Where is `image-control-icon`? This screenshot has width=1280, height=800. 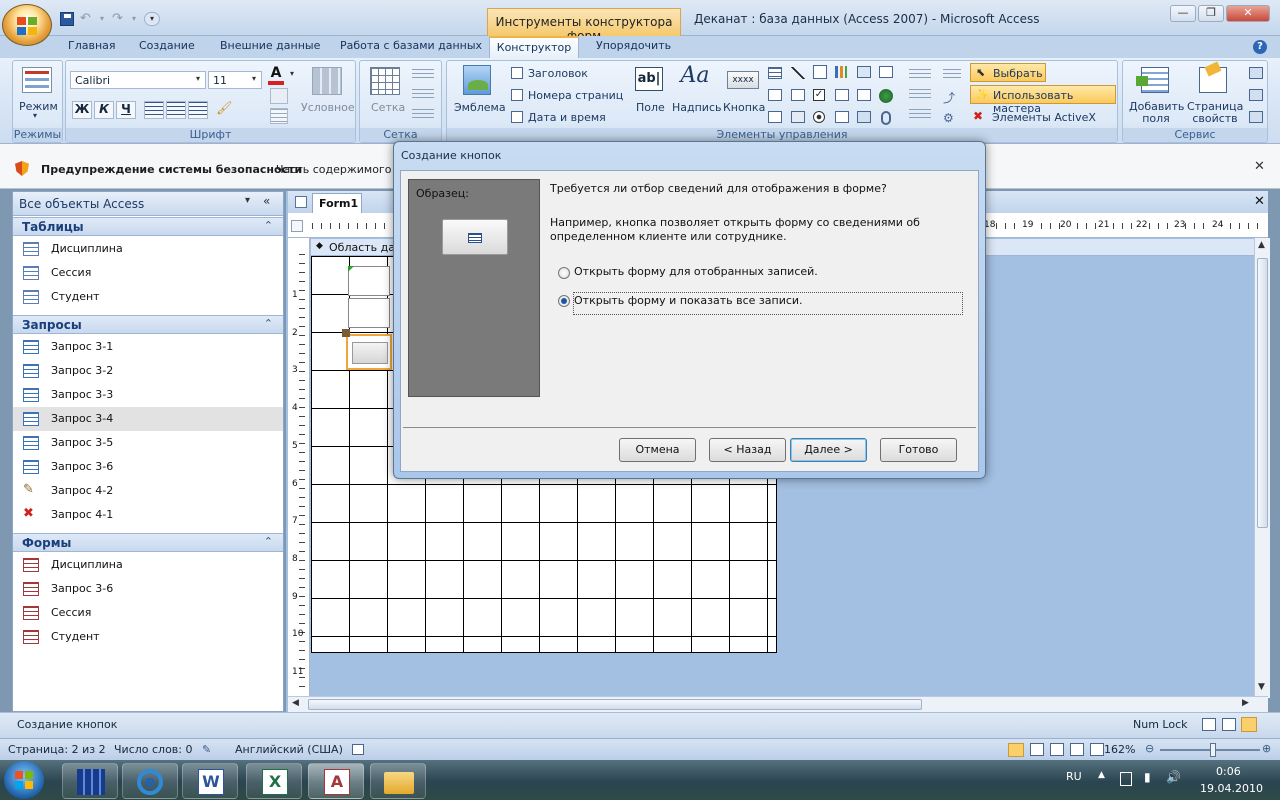
image-control-icon is located at coordinates (864, 117).